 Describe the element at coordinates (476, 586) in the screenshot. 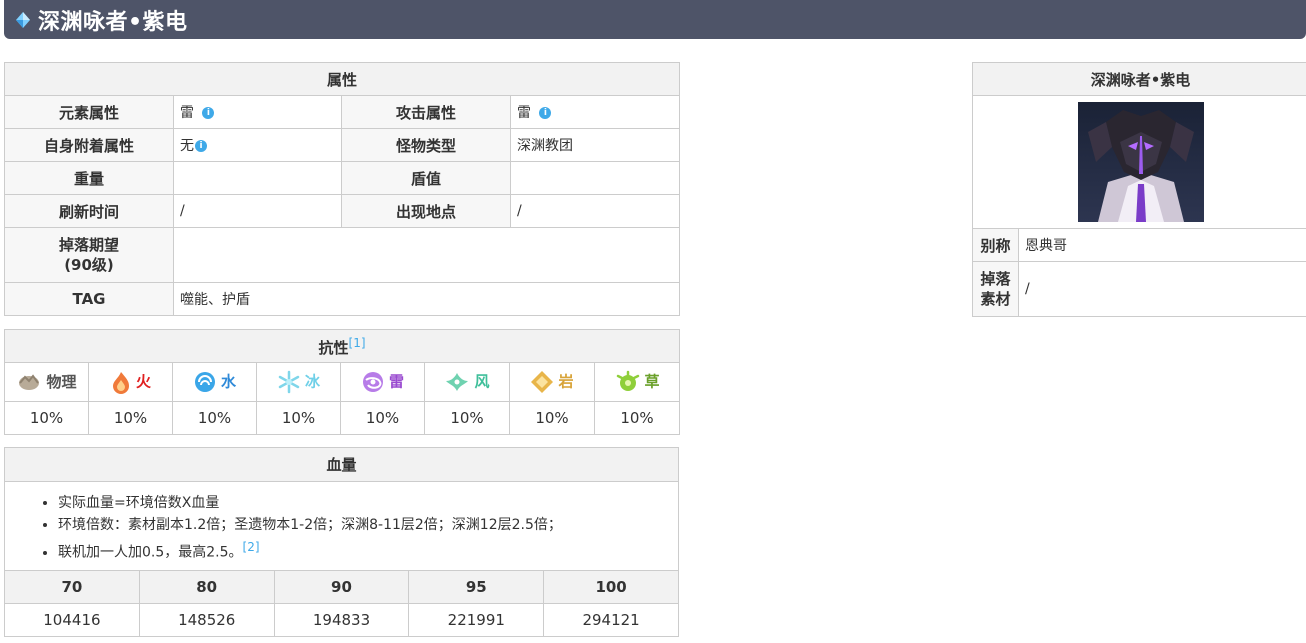

I see `hp-level-95: 95` at that location.